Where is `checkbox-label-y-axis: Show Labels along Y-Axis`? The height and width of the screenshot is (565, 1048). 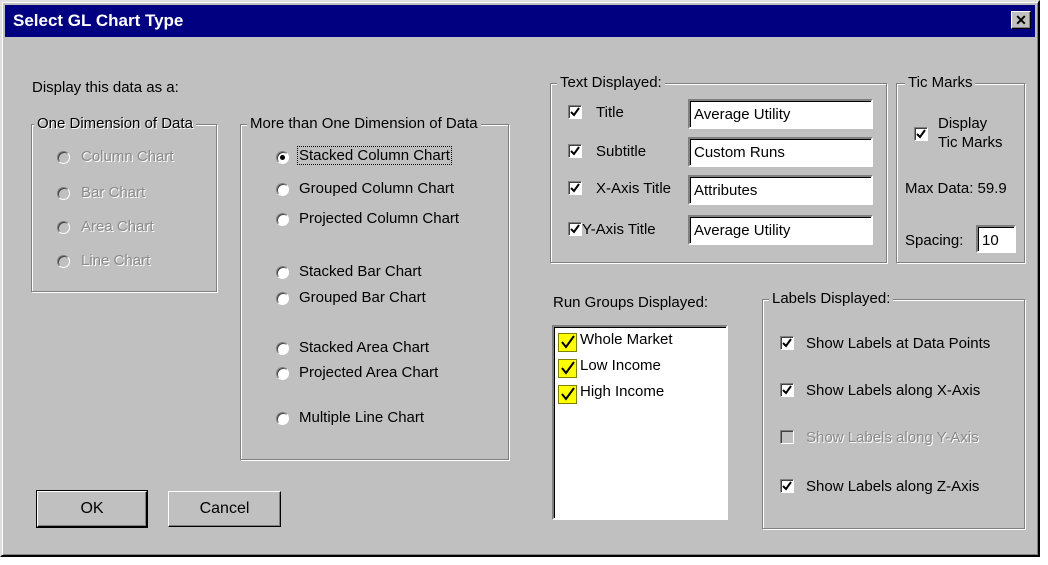
checkbox-label-y-axis: Show Labels along Y-Axis is located at coordinates (892, 437).